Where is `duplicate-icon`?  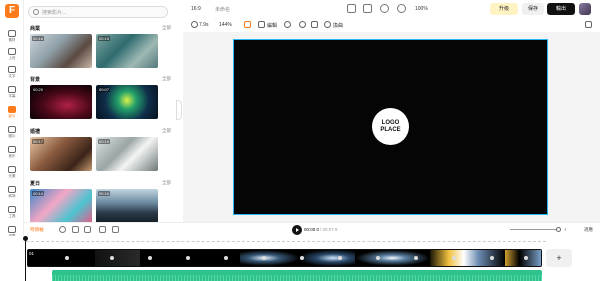 duplicate-icon is located at coordinates (102, 229).